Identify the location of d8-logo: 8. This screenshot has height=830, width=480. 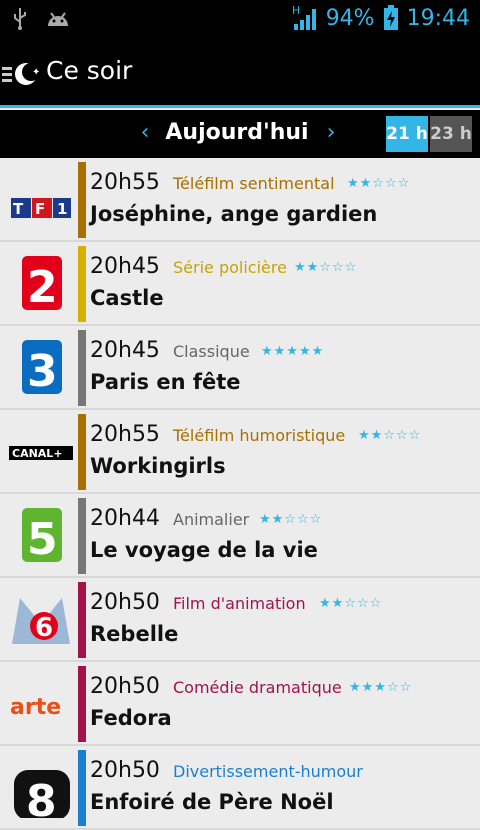
(42, 794).